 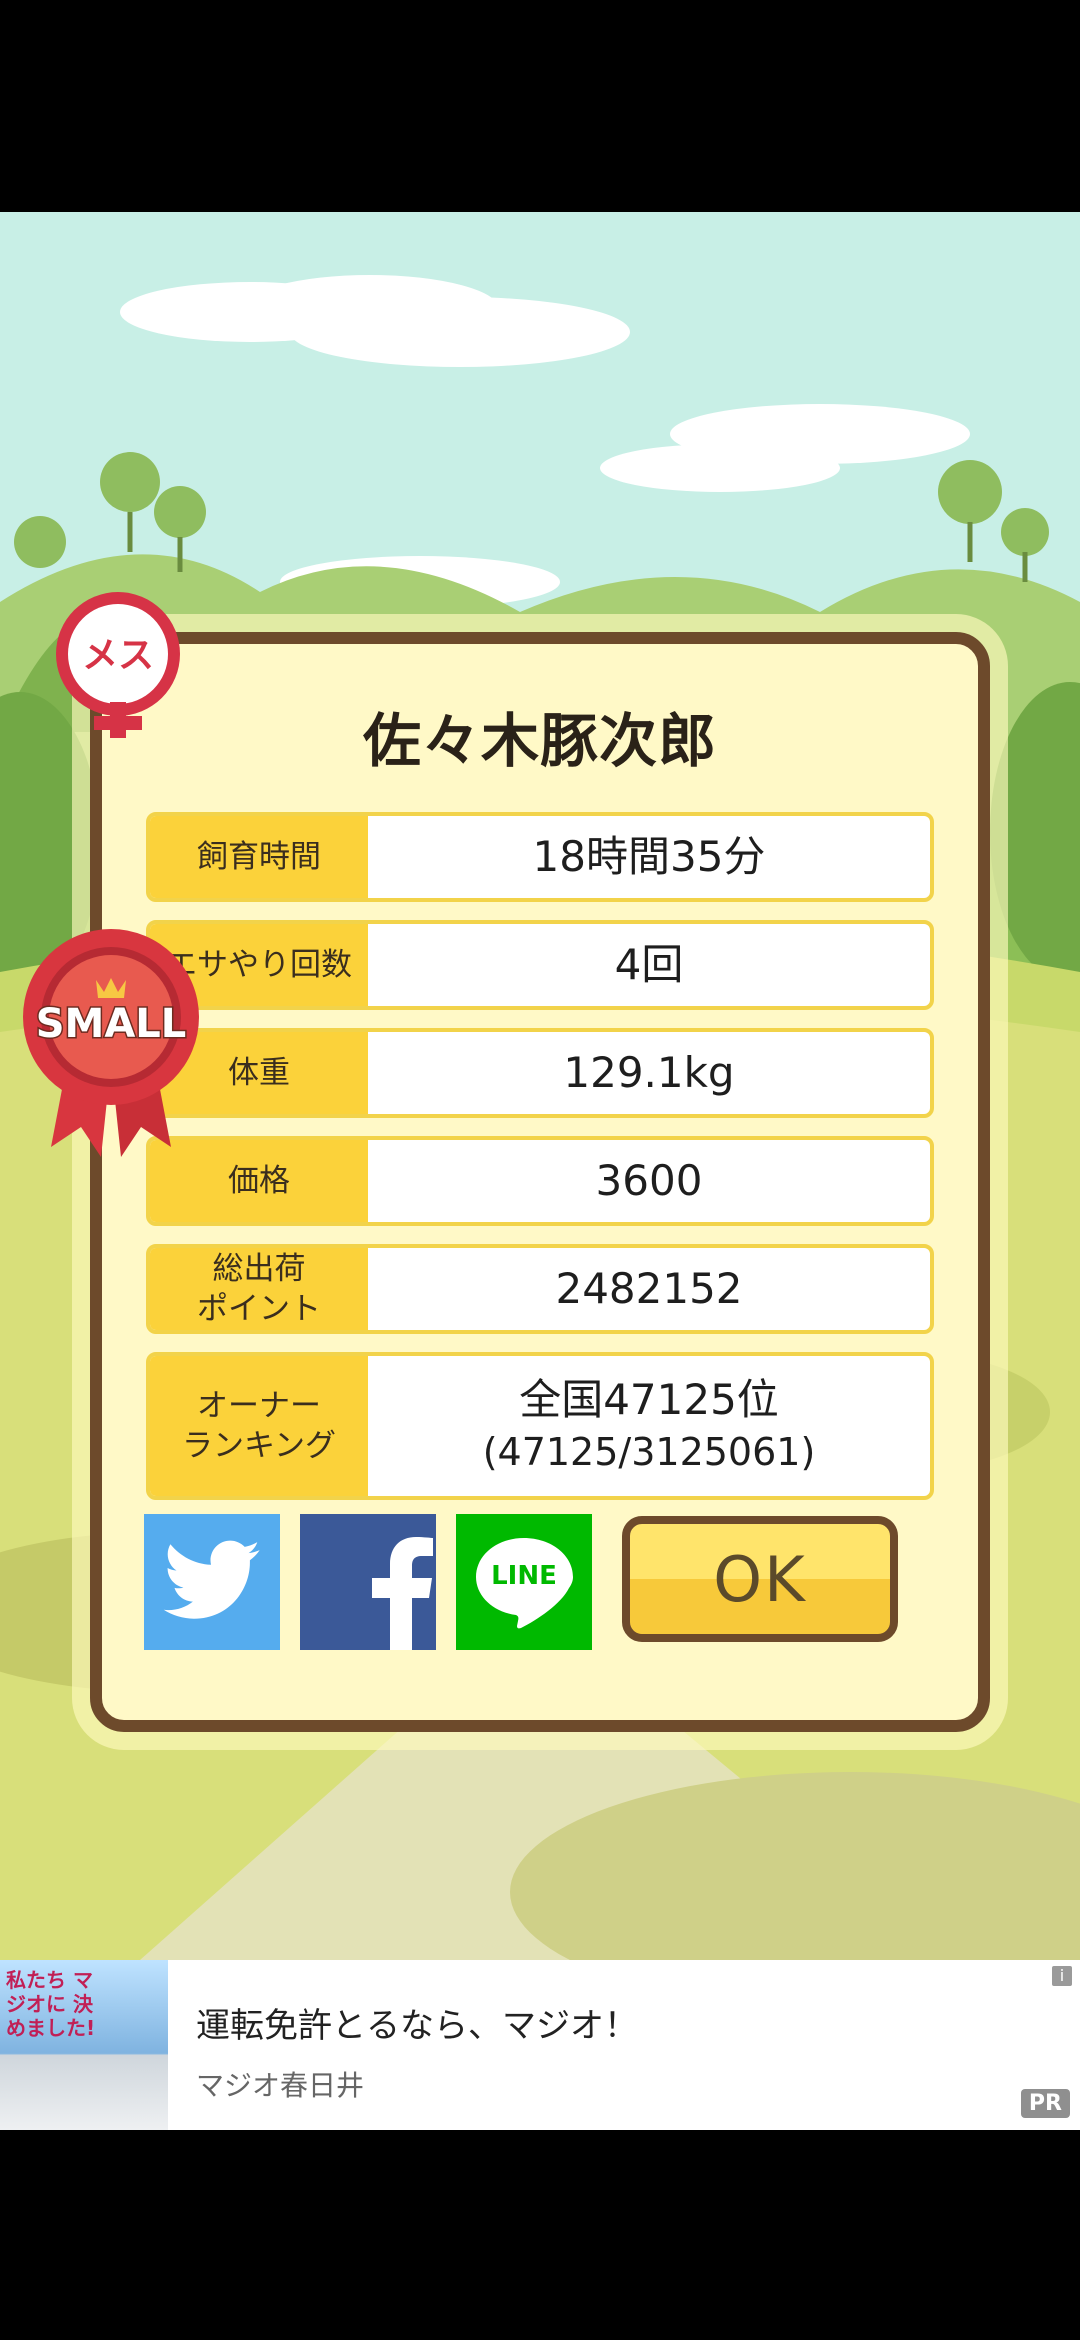 What do you see at coordinates (649, 1180) in the screenshot?
I see `stat-value: 3600` at bounding box center [649, 1180].